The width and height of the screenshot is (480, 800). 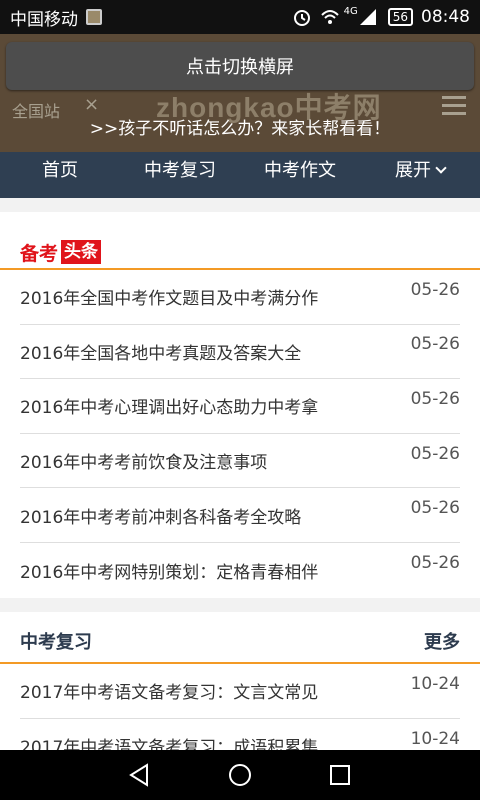 What do you see at coordinates (144, 463) in the screenshot?
I see `news-title: 2016年中考考前饮食及注意事项` at bounding box center [144, 463].